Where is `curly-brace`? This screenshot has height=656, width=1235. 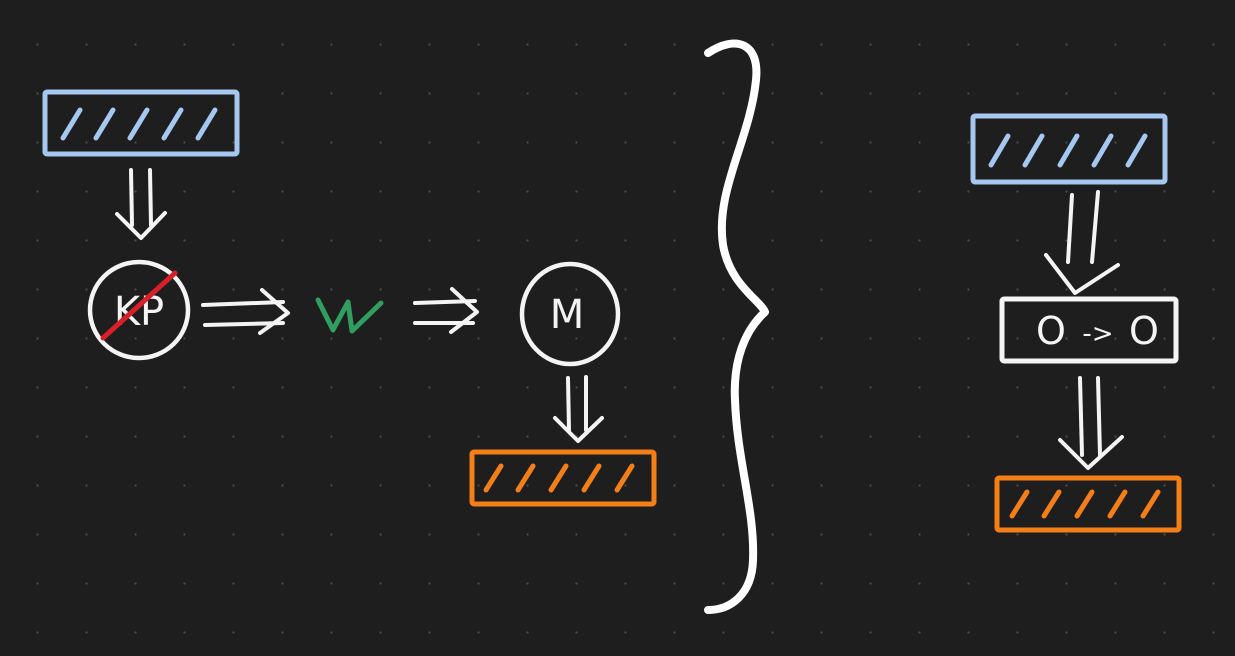 curly-brace is located at coordinates (736, 326).